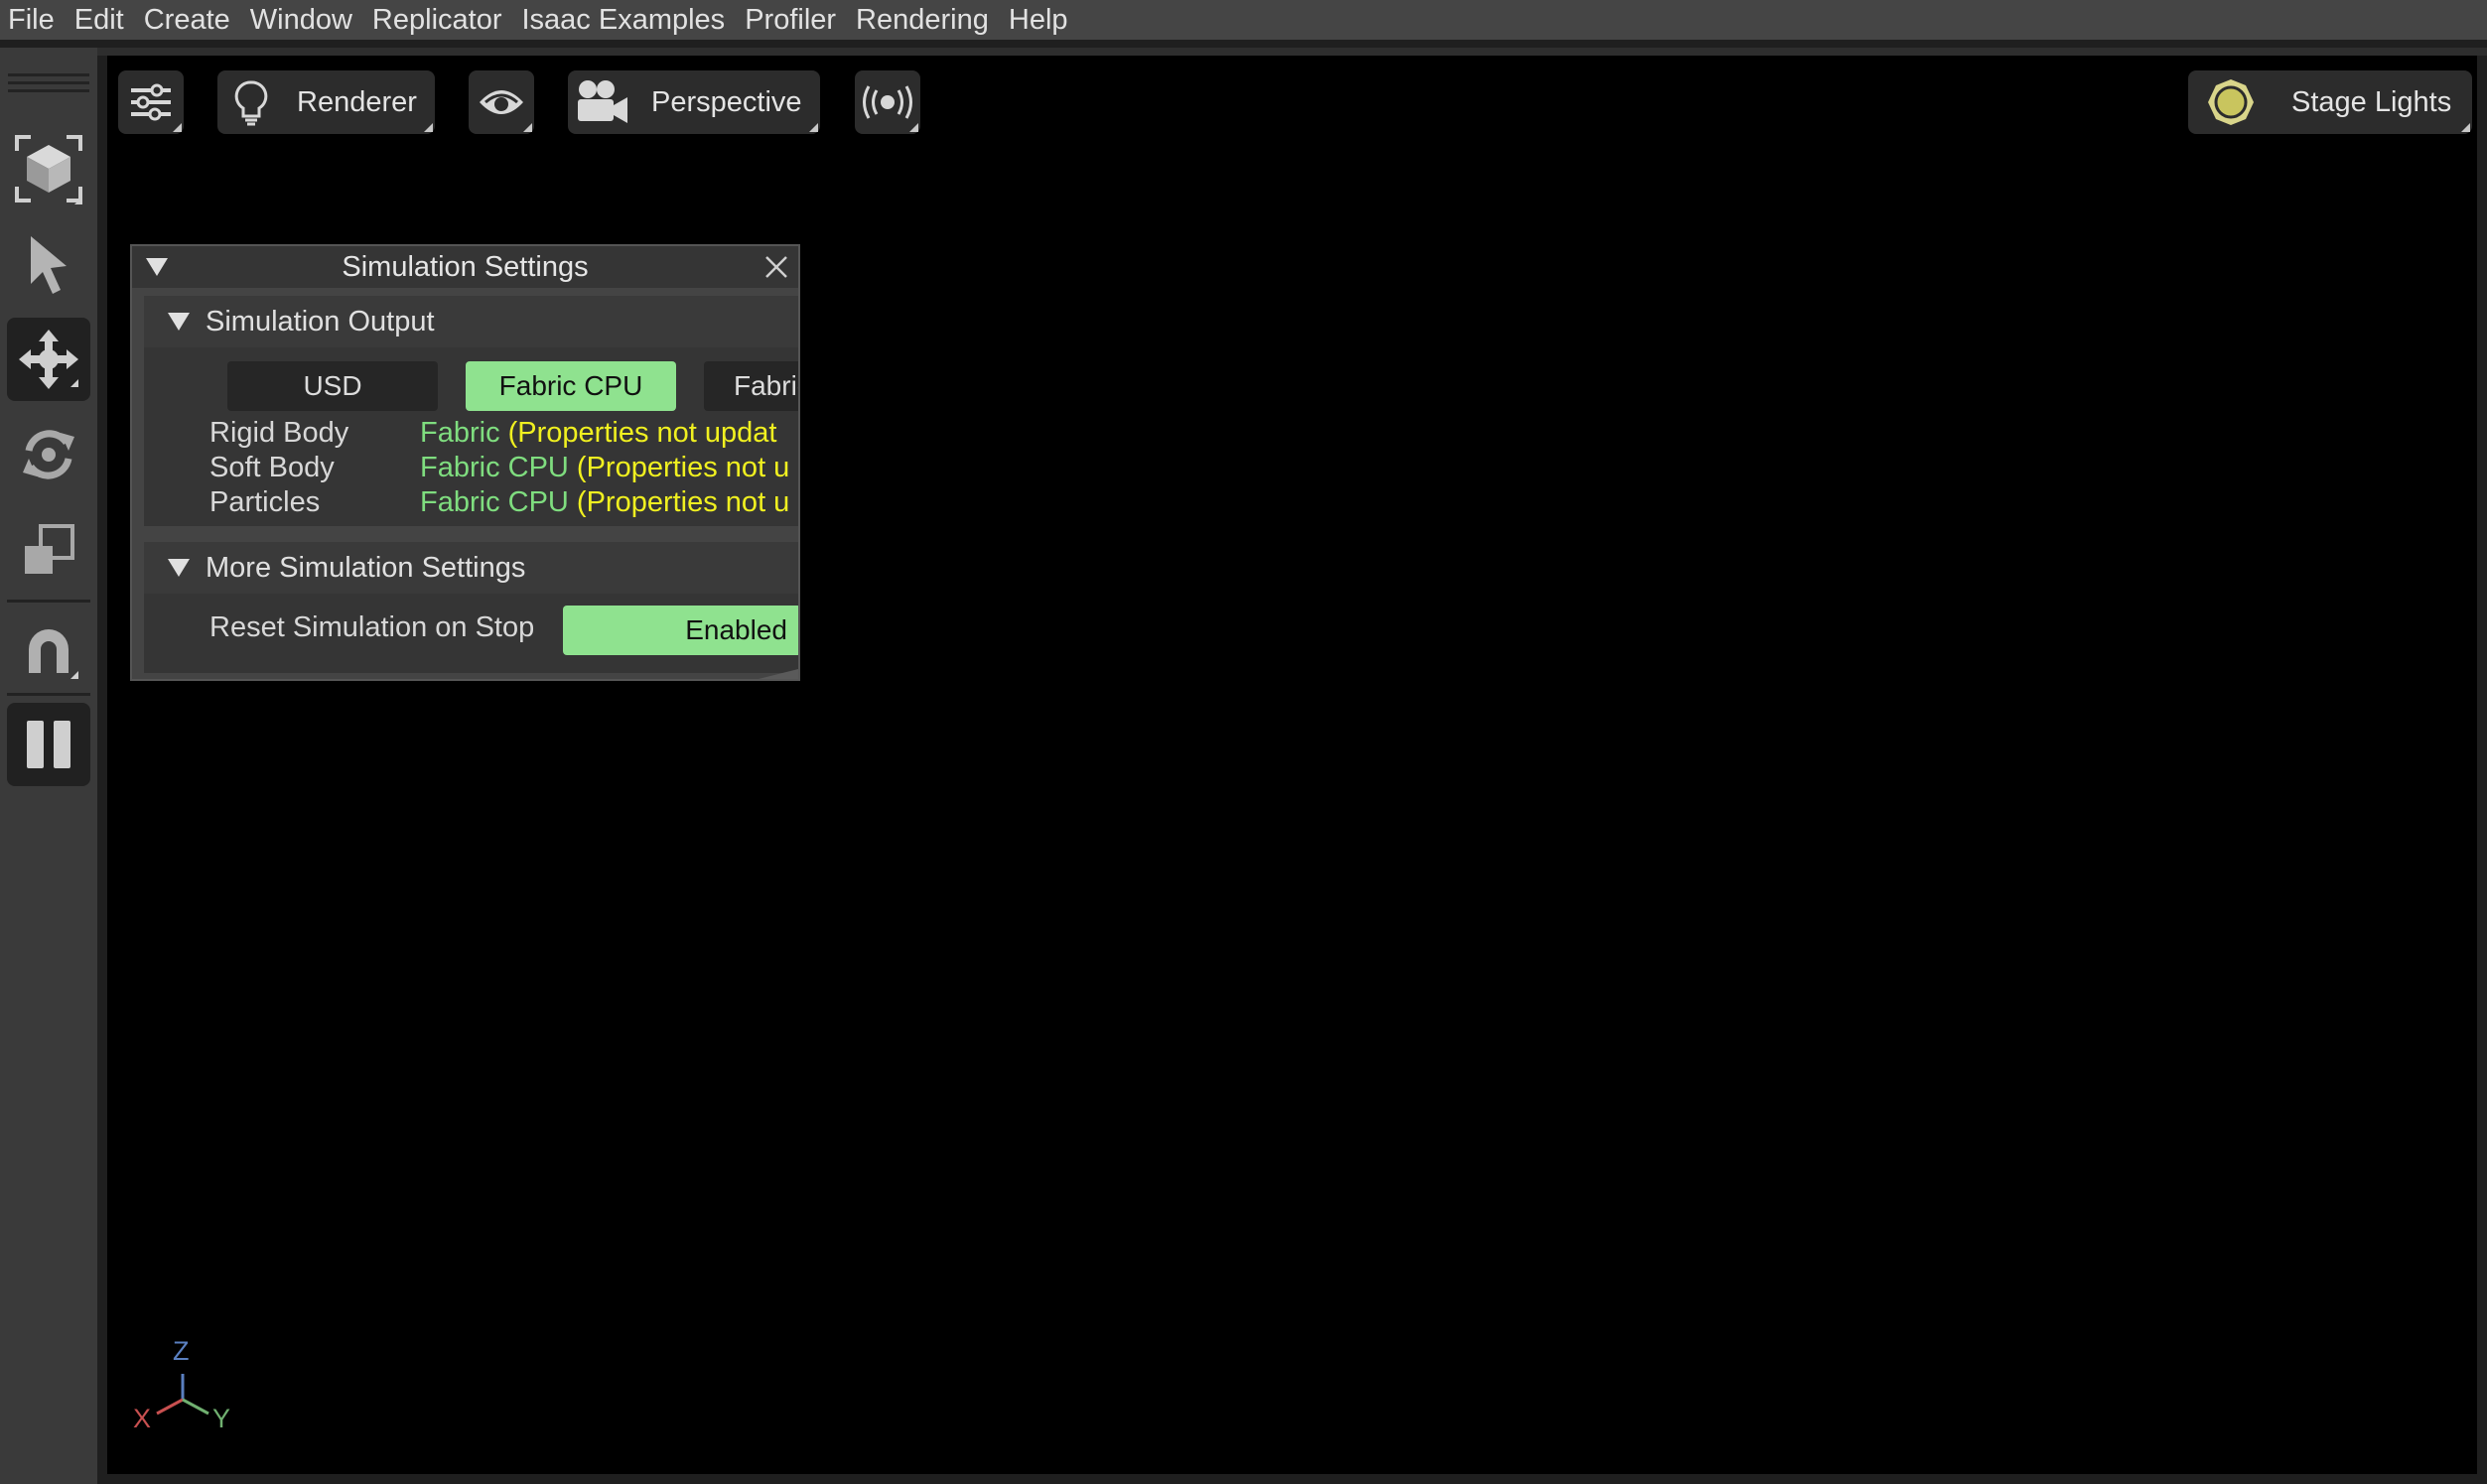  Describe the element at coordinates (494, 467) in the screenshot. I see `soft-body-mode: Fabric CPU` at that location.